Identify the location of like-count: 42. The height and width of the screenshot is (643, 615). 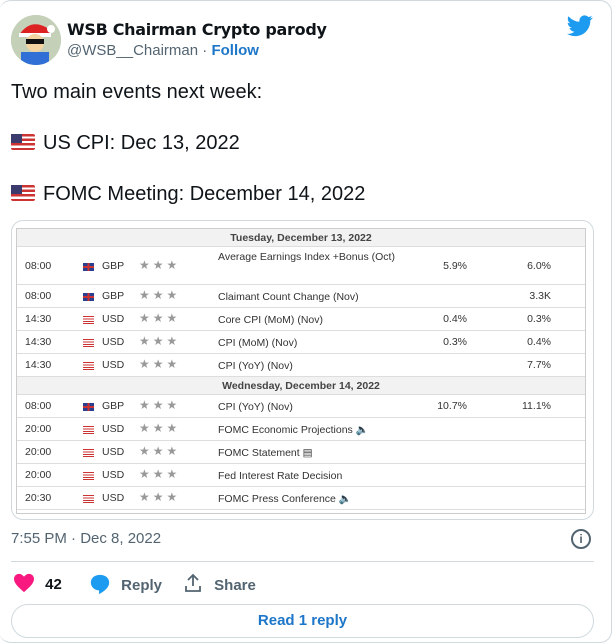
(53, 584).